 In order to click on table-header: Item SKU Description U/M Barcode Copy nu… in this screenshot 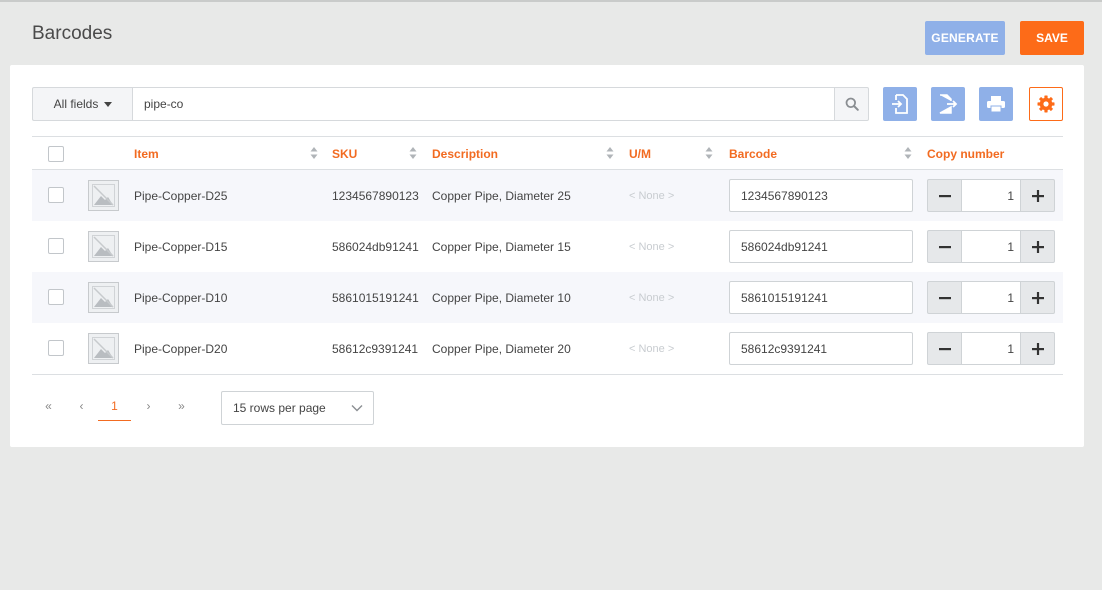, I will do `click(547, 153)`.